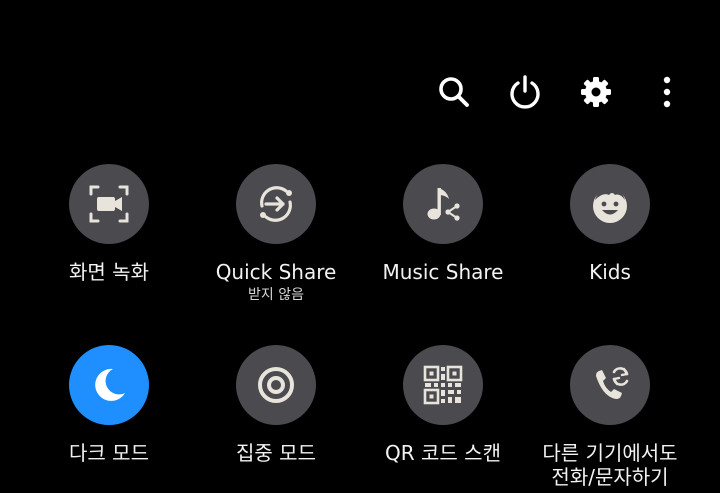 The width and height of the screenshot is (720, 493). I want to click on quick-share-icon, so click(276, 204).